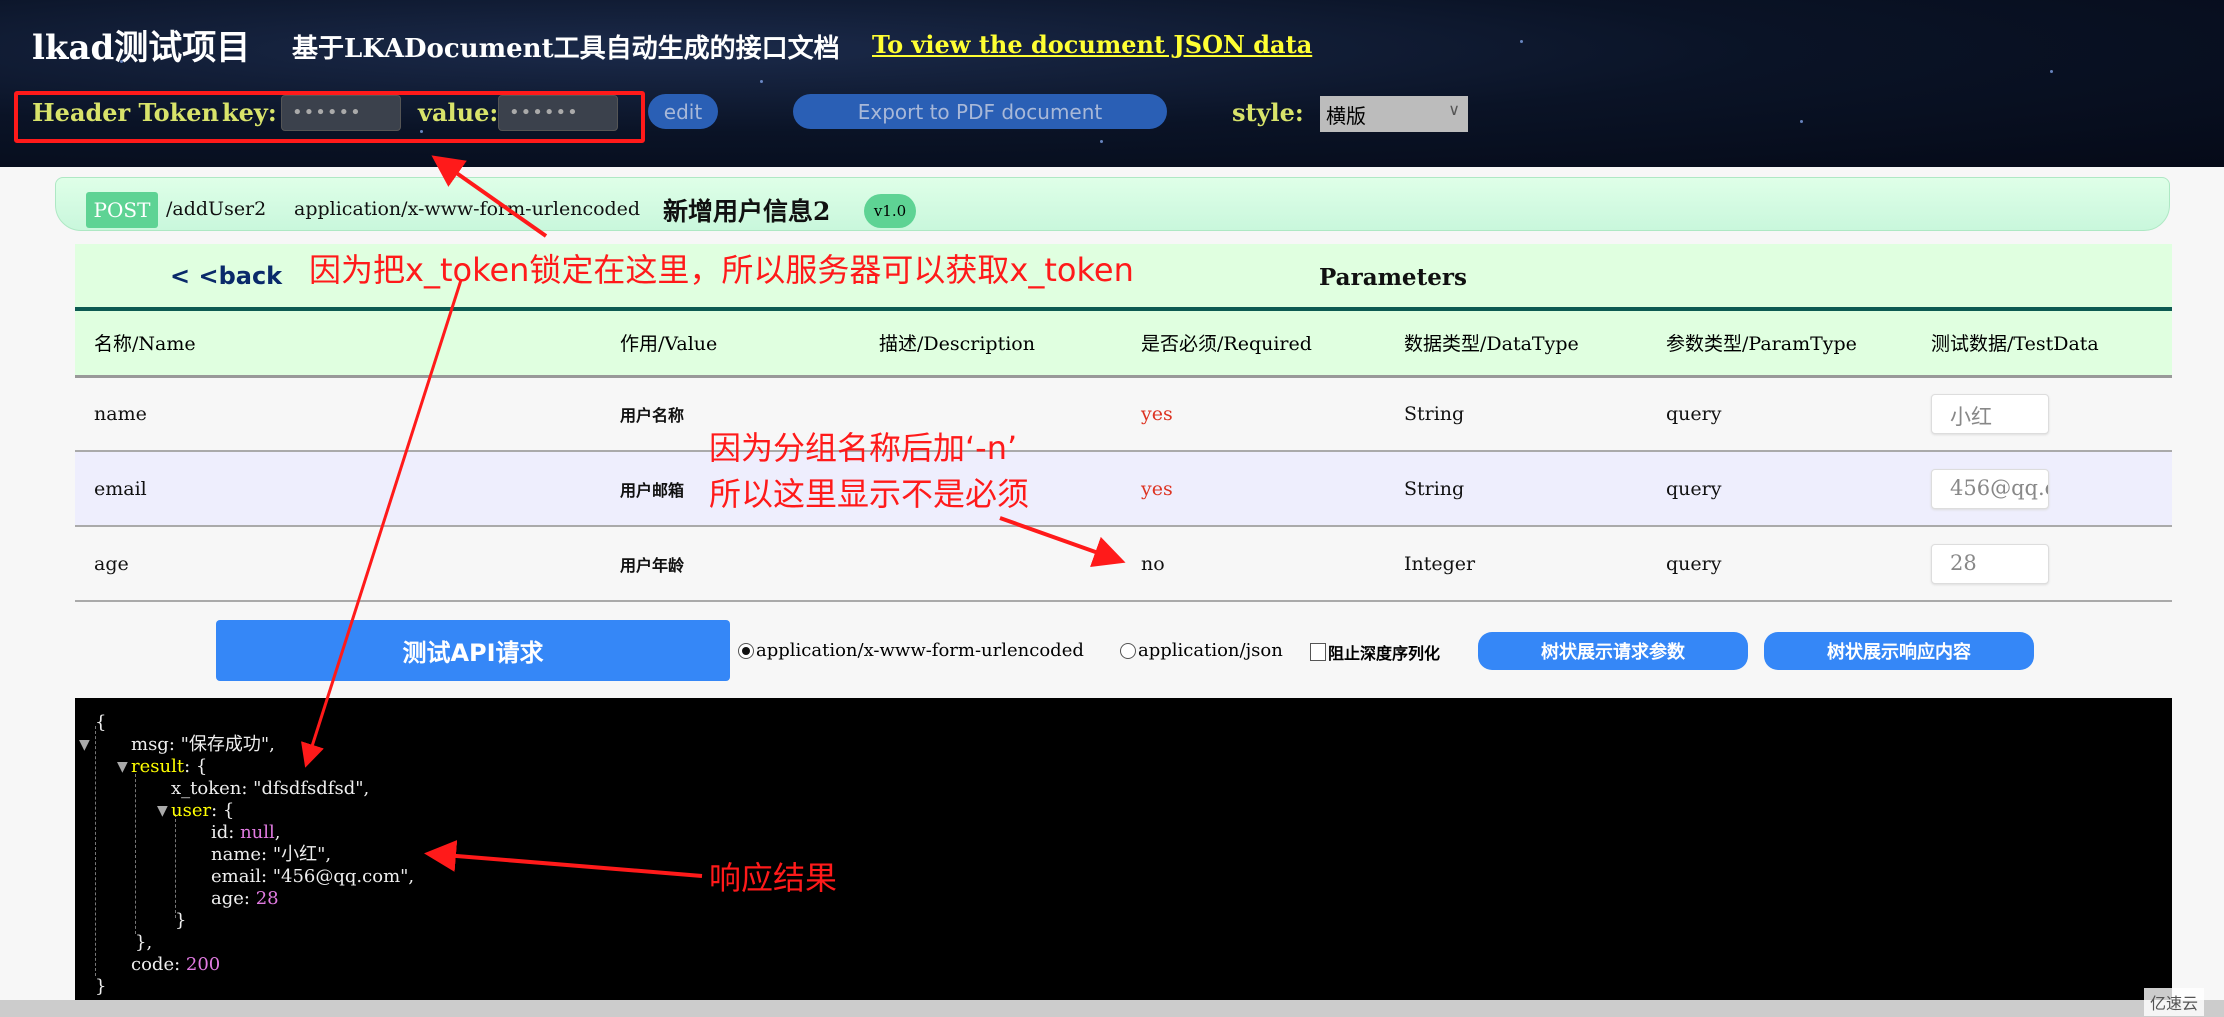 This screenshot has height=1017, width=2224. Describe the element at coordinates (169, 766) in the screenshot. I see `json-line-result: result: {` at that location.